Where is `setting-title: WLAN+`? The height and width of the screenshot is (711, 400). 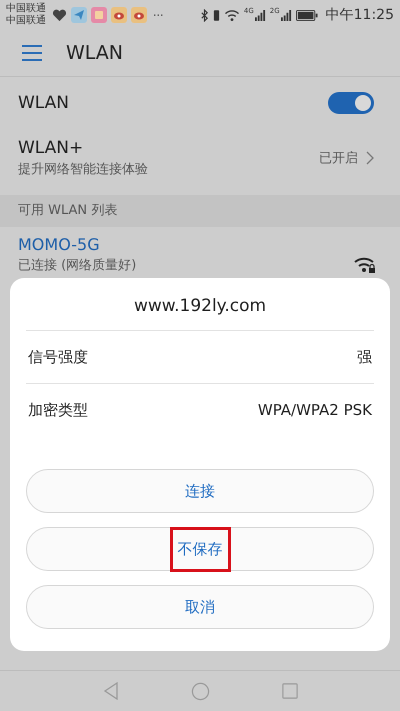 setting-title: WLAN+ is located at coordinates (51, 148).